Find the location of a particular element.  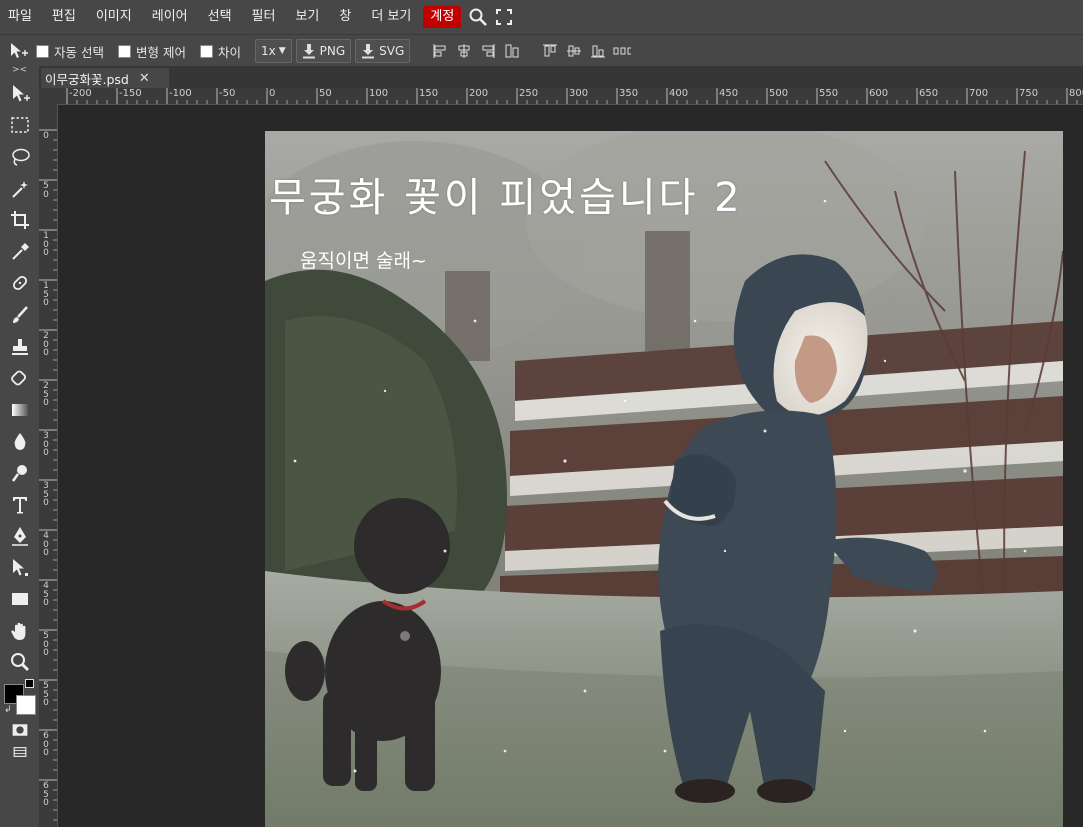

lasso-tool-icon is located at coordinates (19, 157).